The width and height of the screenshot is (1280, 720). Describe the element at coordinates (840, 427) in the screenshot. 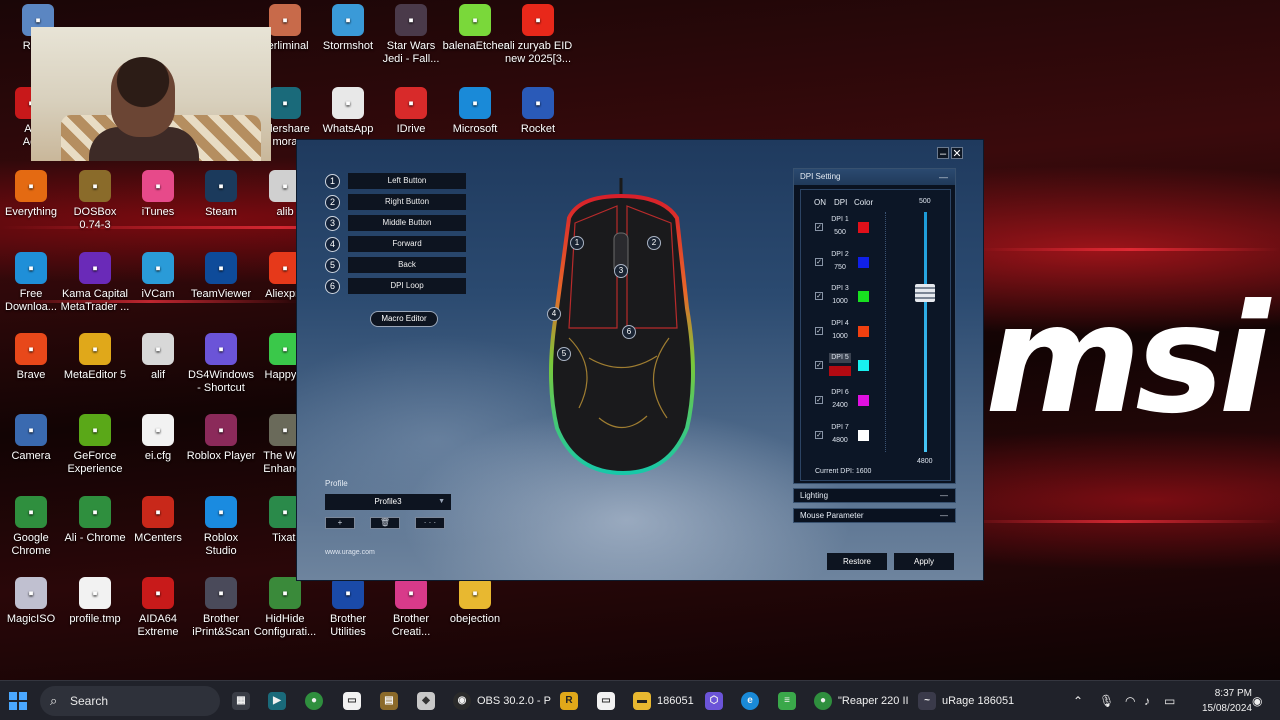

I see `dpi-level-name: DPI 7` at that location.